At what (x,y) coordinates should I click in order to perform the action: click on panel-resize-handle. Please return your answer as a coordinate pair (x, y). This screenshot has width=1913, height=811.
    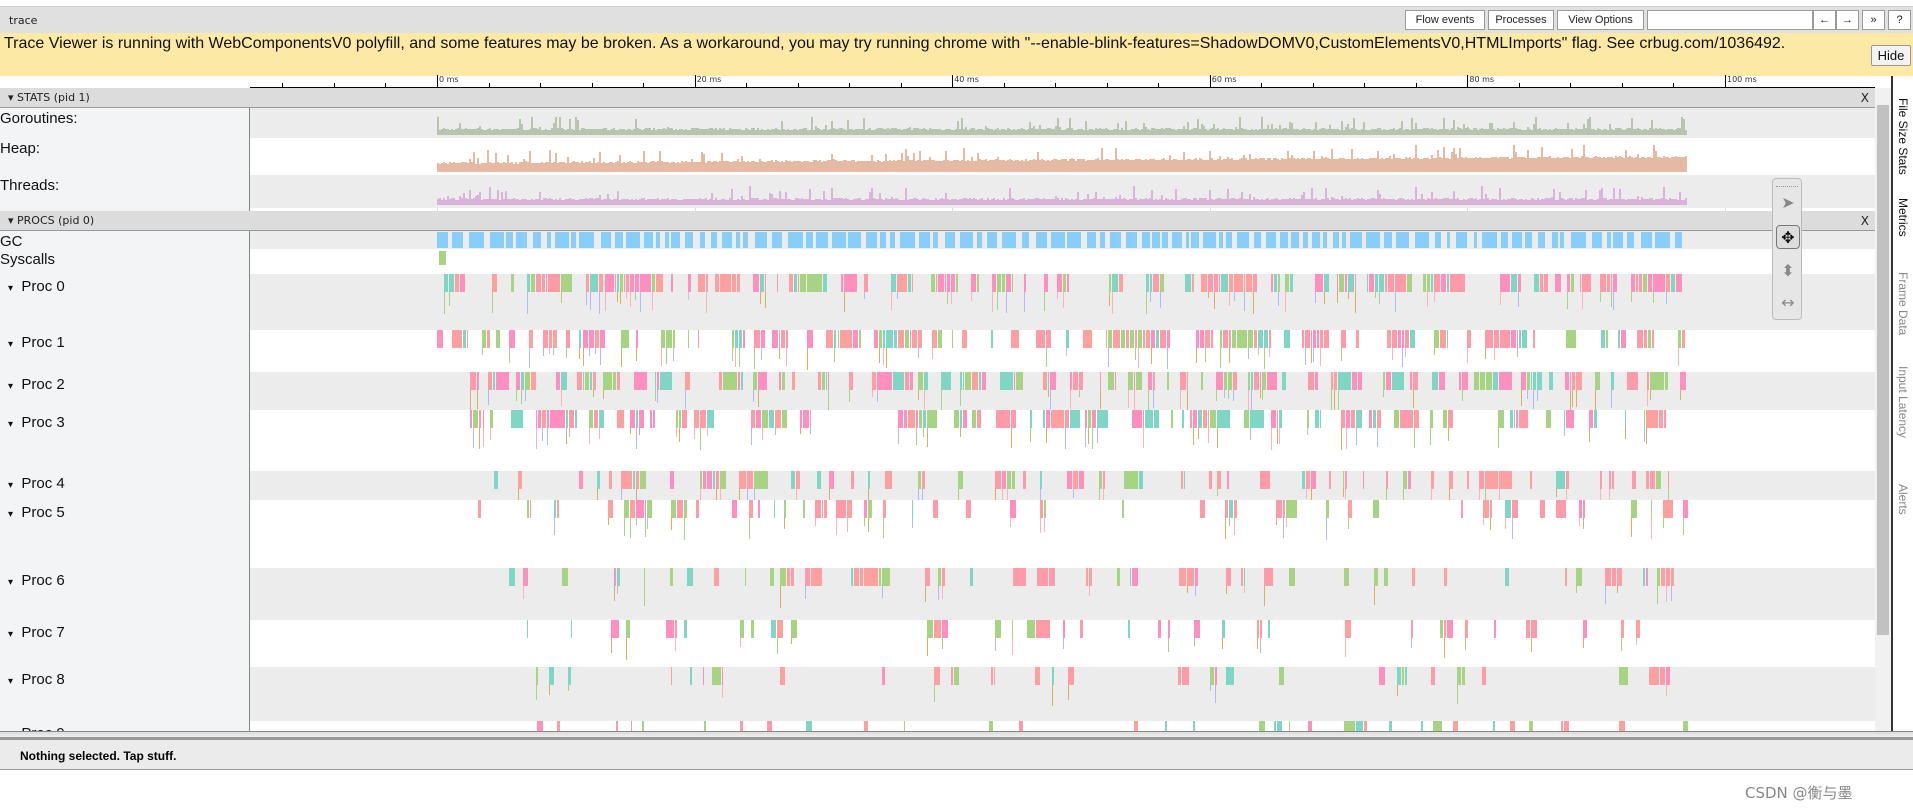
    Looking at the image, I should click on (956, 735).